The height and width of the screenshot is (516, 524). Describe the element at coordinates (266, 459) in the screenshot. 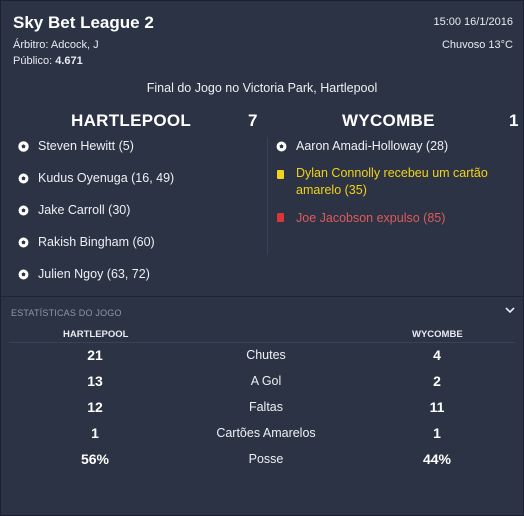

I see `stat-label: Posse` at that location.